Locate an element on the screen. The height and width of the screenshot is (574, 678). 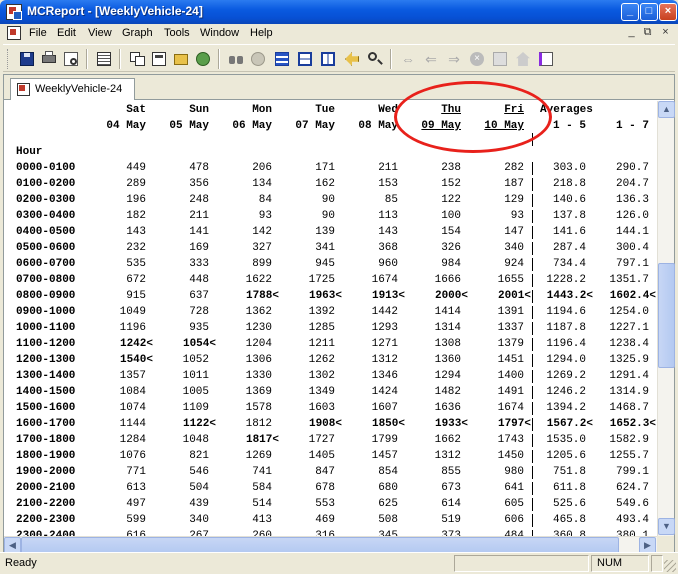
table-row: 1900-2000 771 546 741 847 854 855 980 751.8 799.1 is located at coordinates (330, 474).